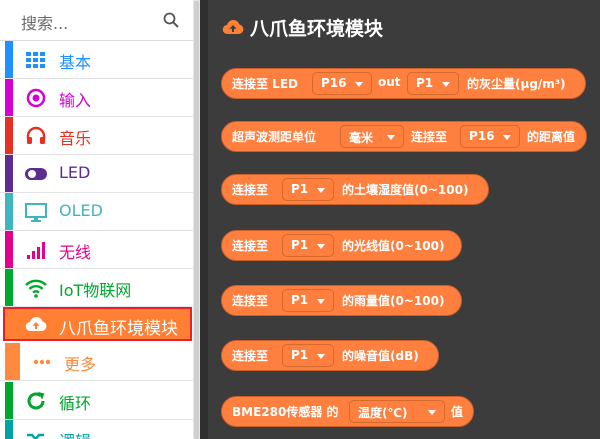 Image resolution: width=600 pixels, height=439 pixels. What do you see at coordinates (285, 412) in the screenshot?
I see `block-text: BME280传感器 的` at bounding box center [285, 412].